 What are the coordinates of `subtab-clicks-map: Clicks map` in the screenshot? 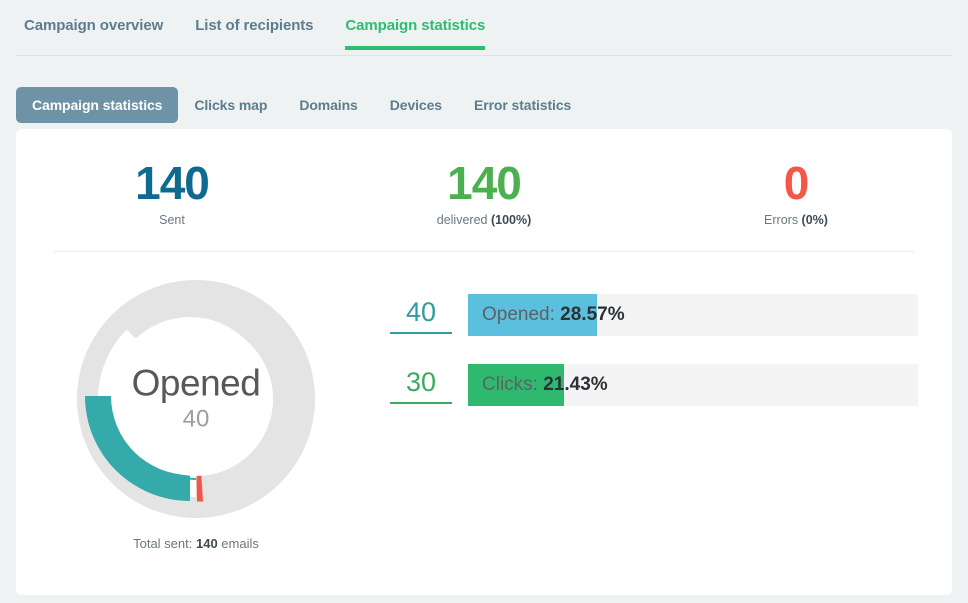 It's located at (230, 105).